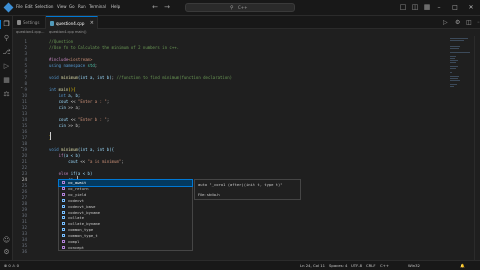  What do you see at coordinates (81, 173) in the screenshot?
I see `code-token: if(a < b)` at bounding box center [81, 173].